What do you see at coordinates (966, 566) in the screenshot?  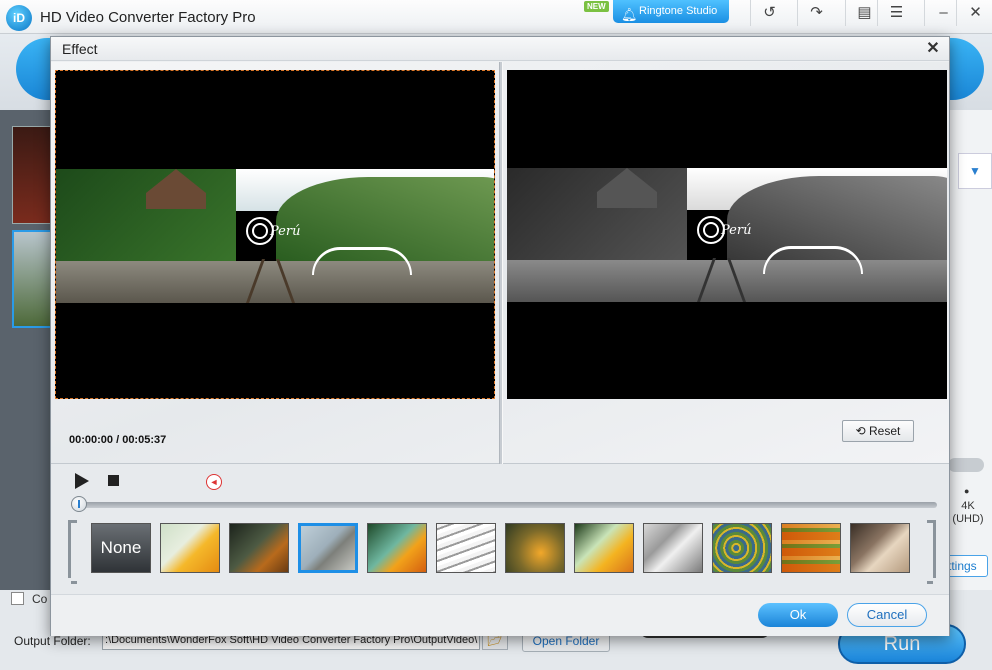 I see `settings-button: ttings` at bounding box center [966, 566].